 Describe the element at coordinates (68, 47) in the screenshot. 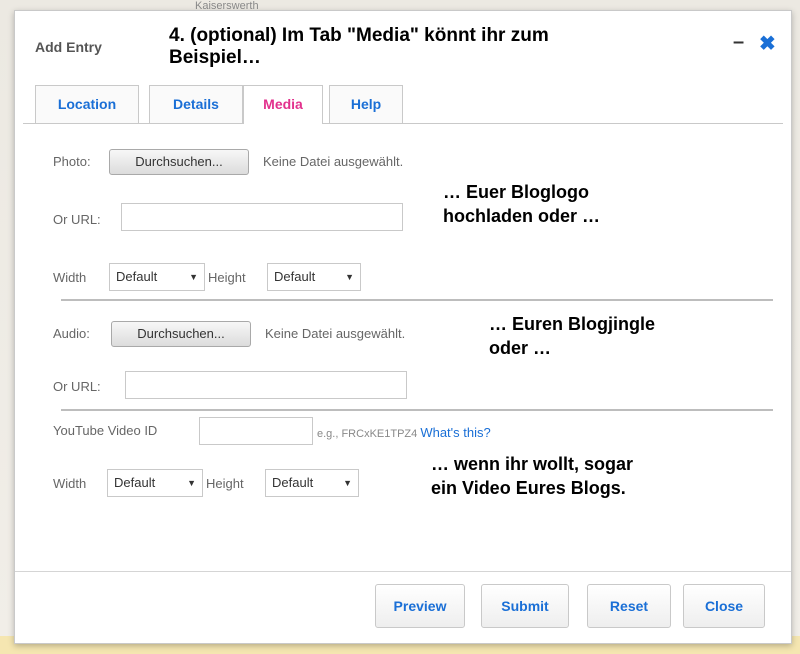

I see `dialog-title: Add Entry` at that location.